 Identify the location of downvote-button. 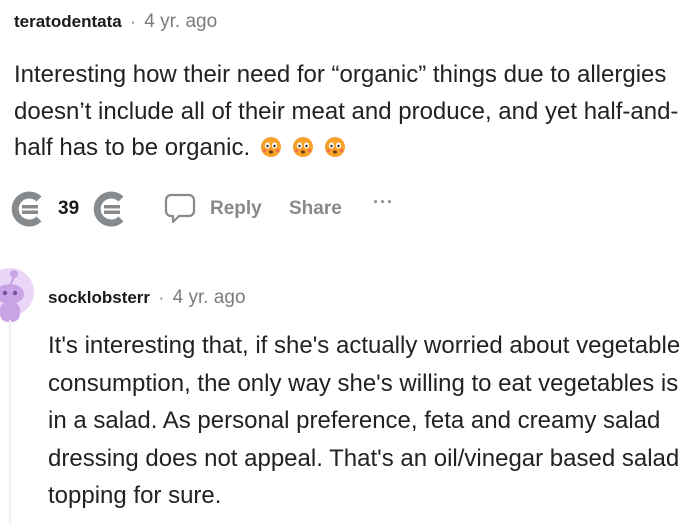
(110, 209).